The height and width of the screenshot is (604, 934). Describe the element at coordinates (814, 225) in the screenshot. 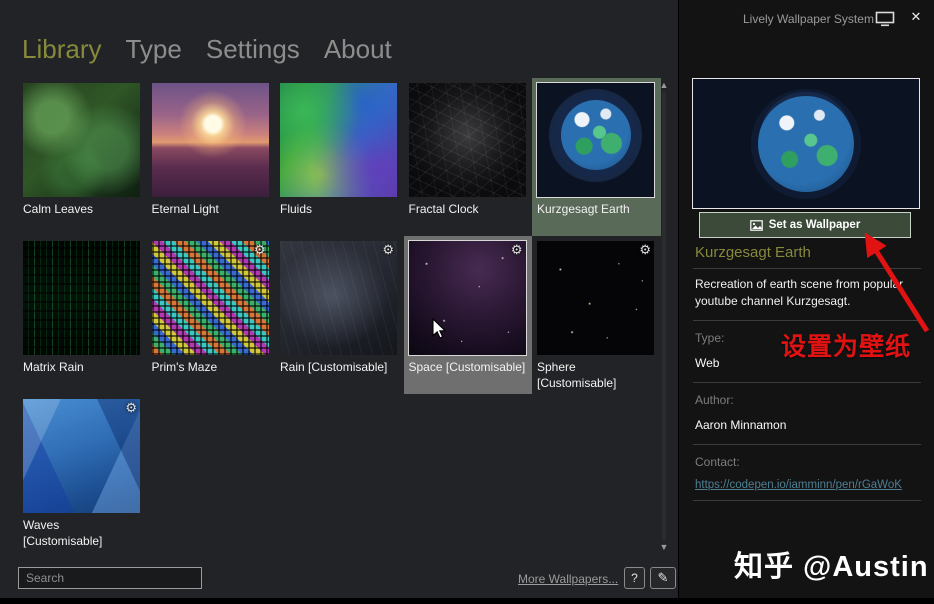

I see `set-as-wallpaper-label: Set as Wallpaper` at that location.